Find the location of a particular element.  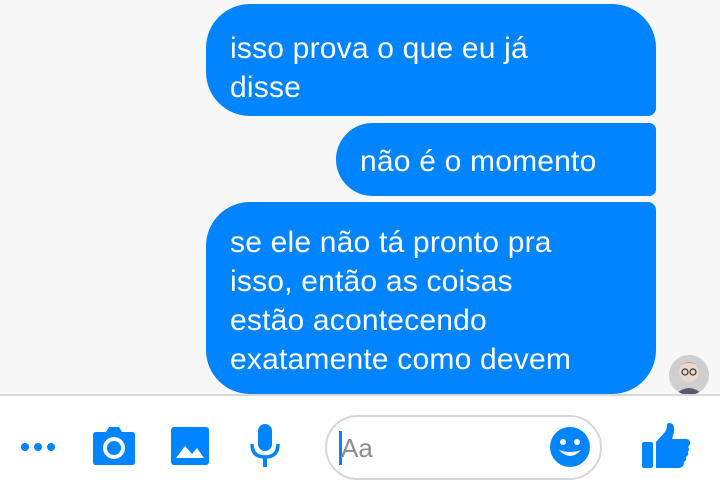

mic-icon is located at coordinates (265, 446).